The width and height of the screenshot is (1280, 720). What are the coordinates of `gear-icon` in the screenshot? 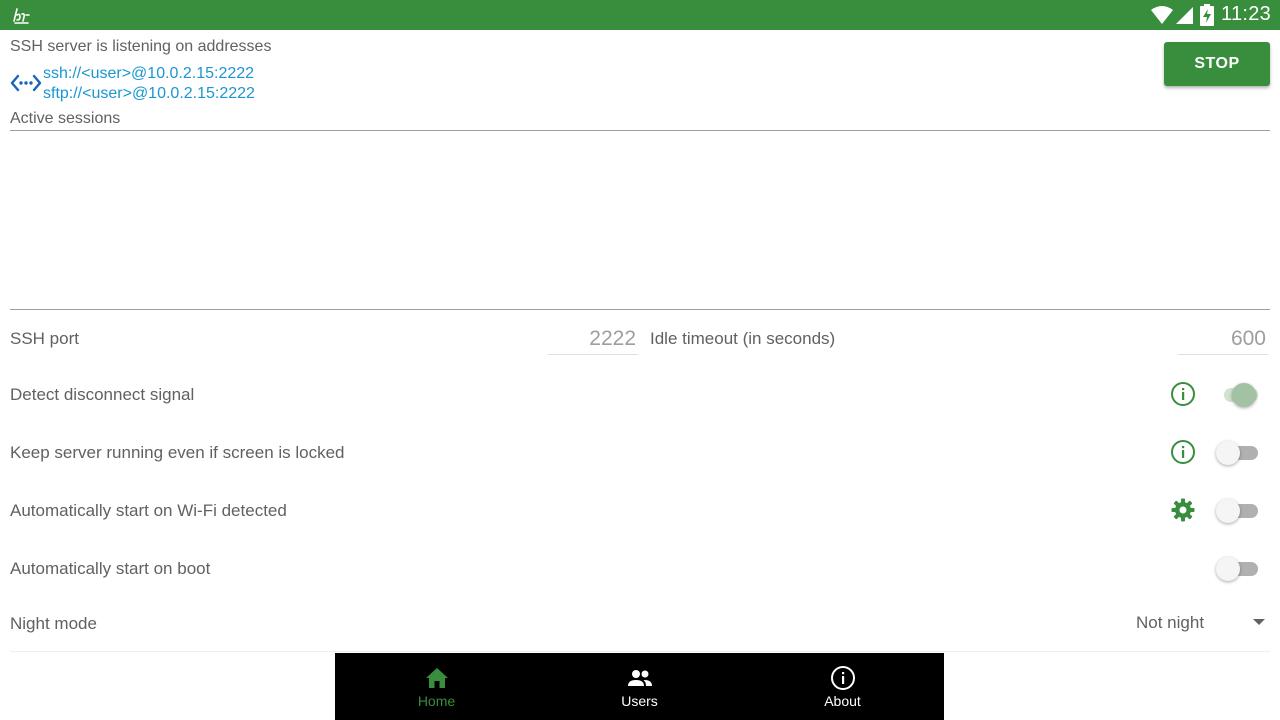 It's located at (1183, 510).